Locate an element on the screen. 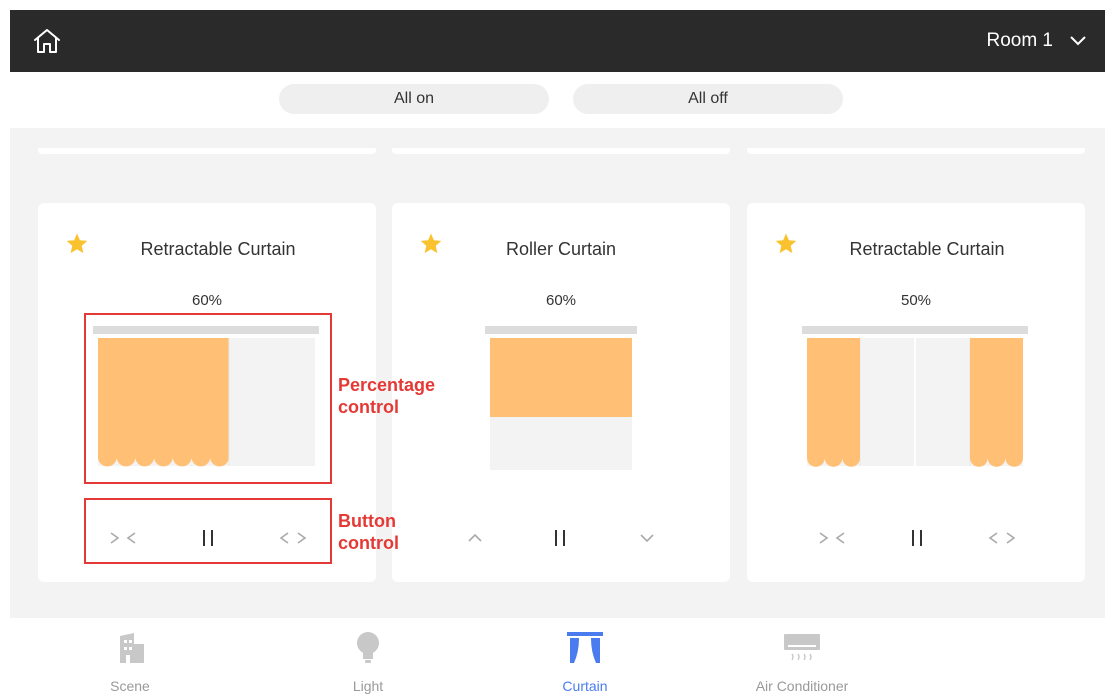 The width and height of the screenshot is (1105, 695). close-curtain-button is located at coordinates (832, 538).